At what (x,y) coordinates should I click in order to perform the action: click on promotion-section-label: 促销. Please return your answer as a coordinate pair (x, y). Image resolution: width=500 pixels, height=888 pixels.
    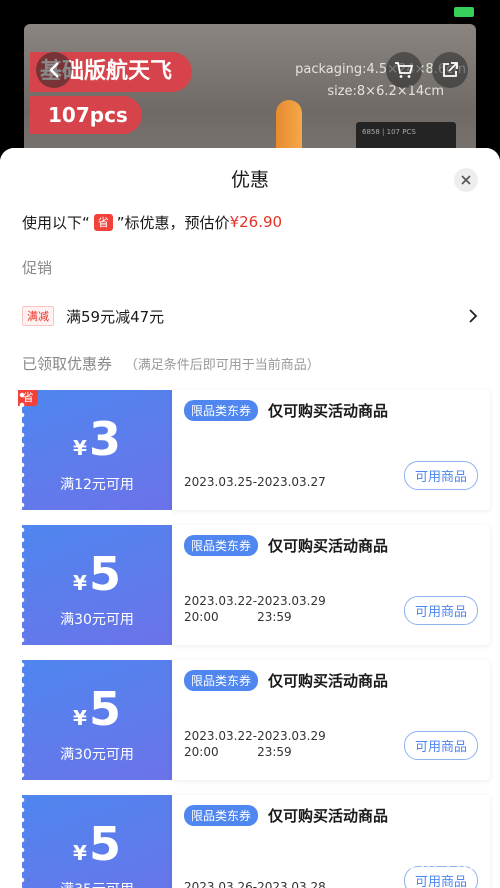
    Looking at the image, I should click on (37, 268).